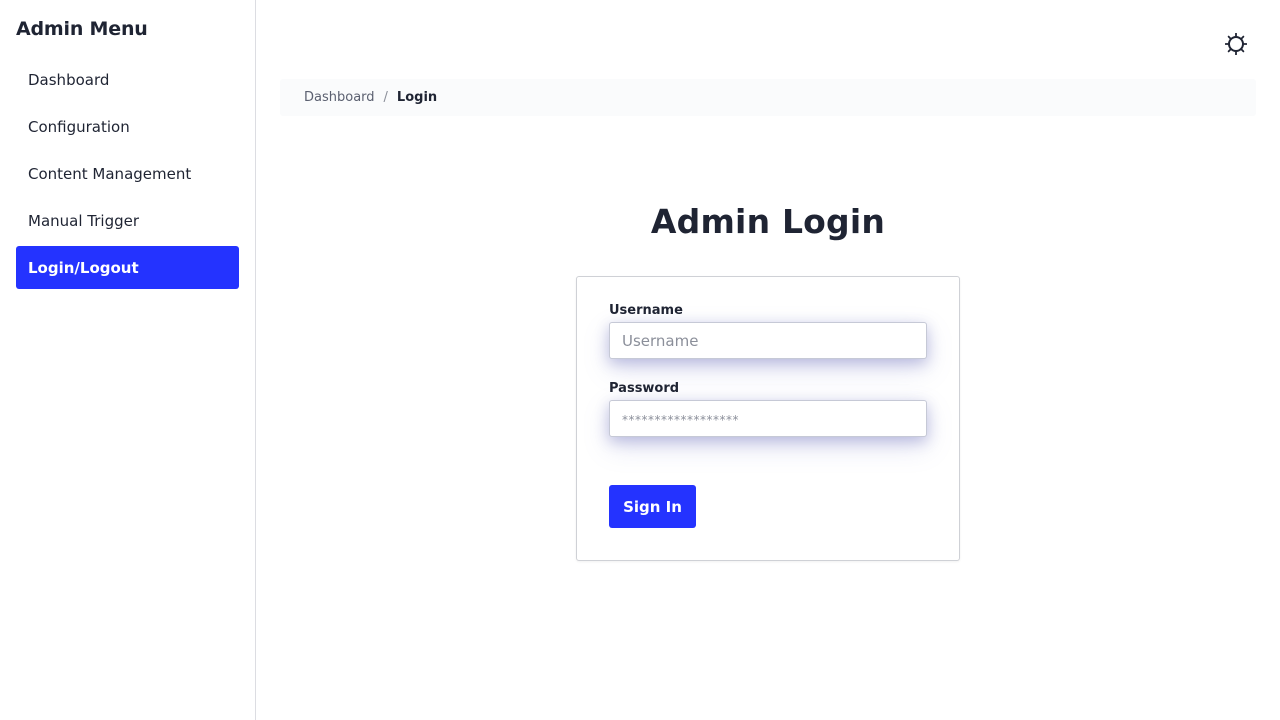 This screenshot has width=1280, height=720. What do you see at coordinates (127, 220) in the screenshot?
I see `sidebar-item-manual-trigger: Manual Trigger` at bounding box center [127, 220].